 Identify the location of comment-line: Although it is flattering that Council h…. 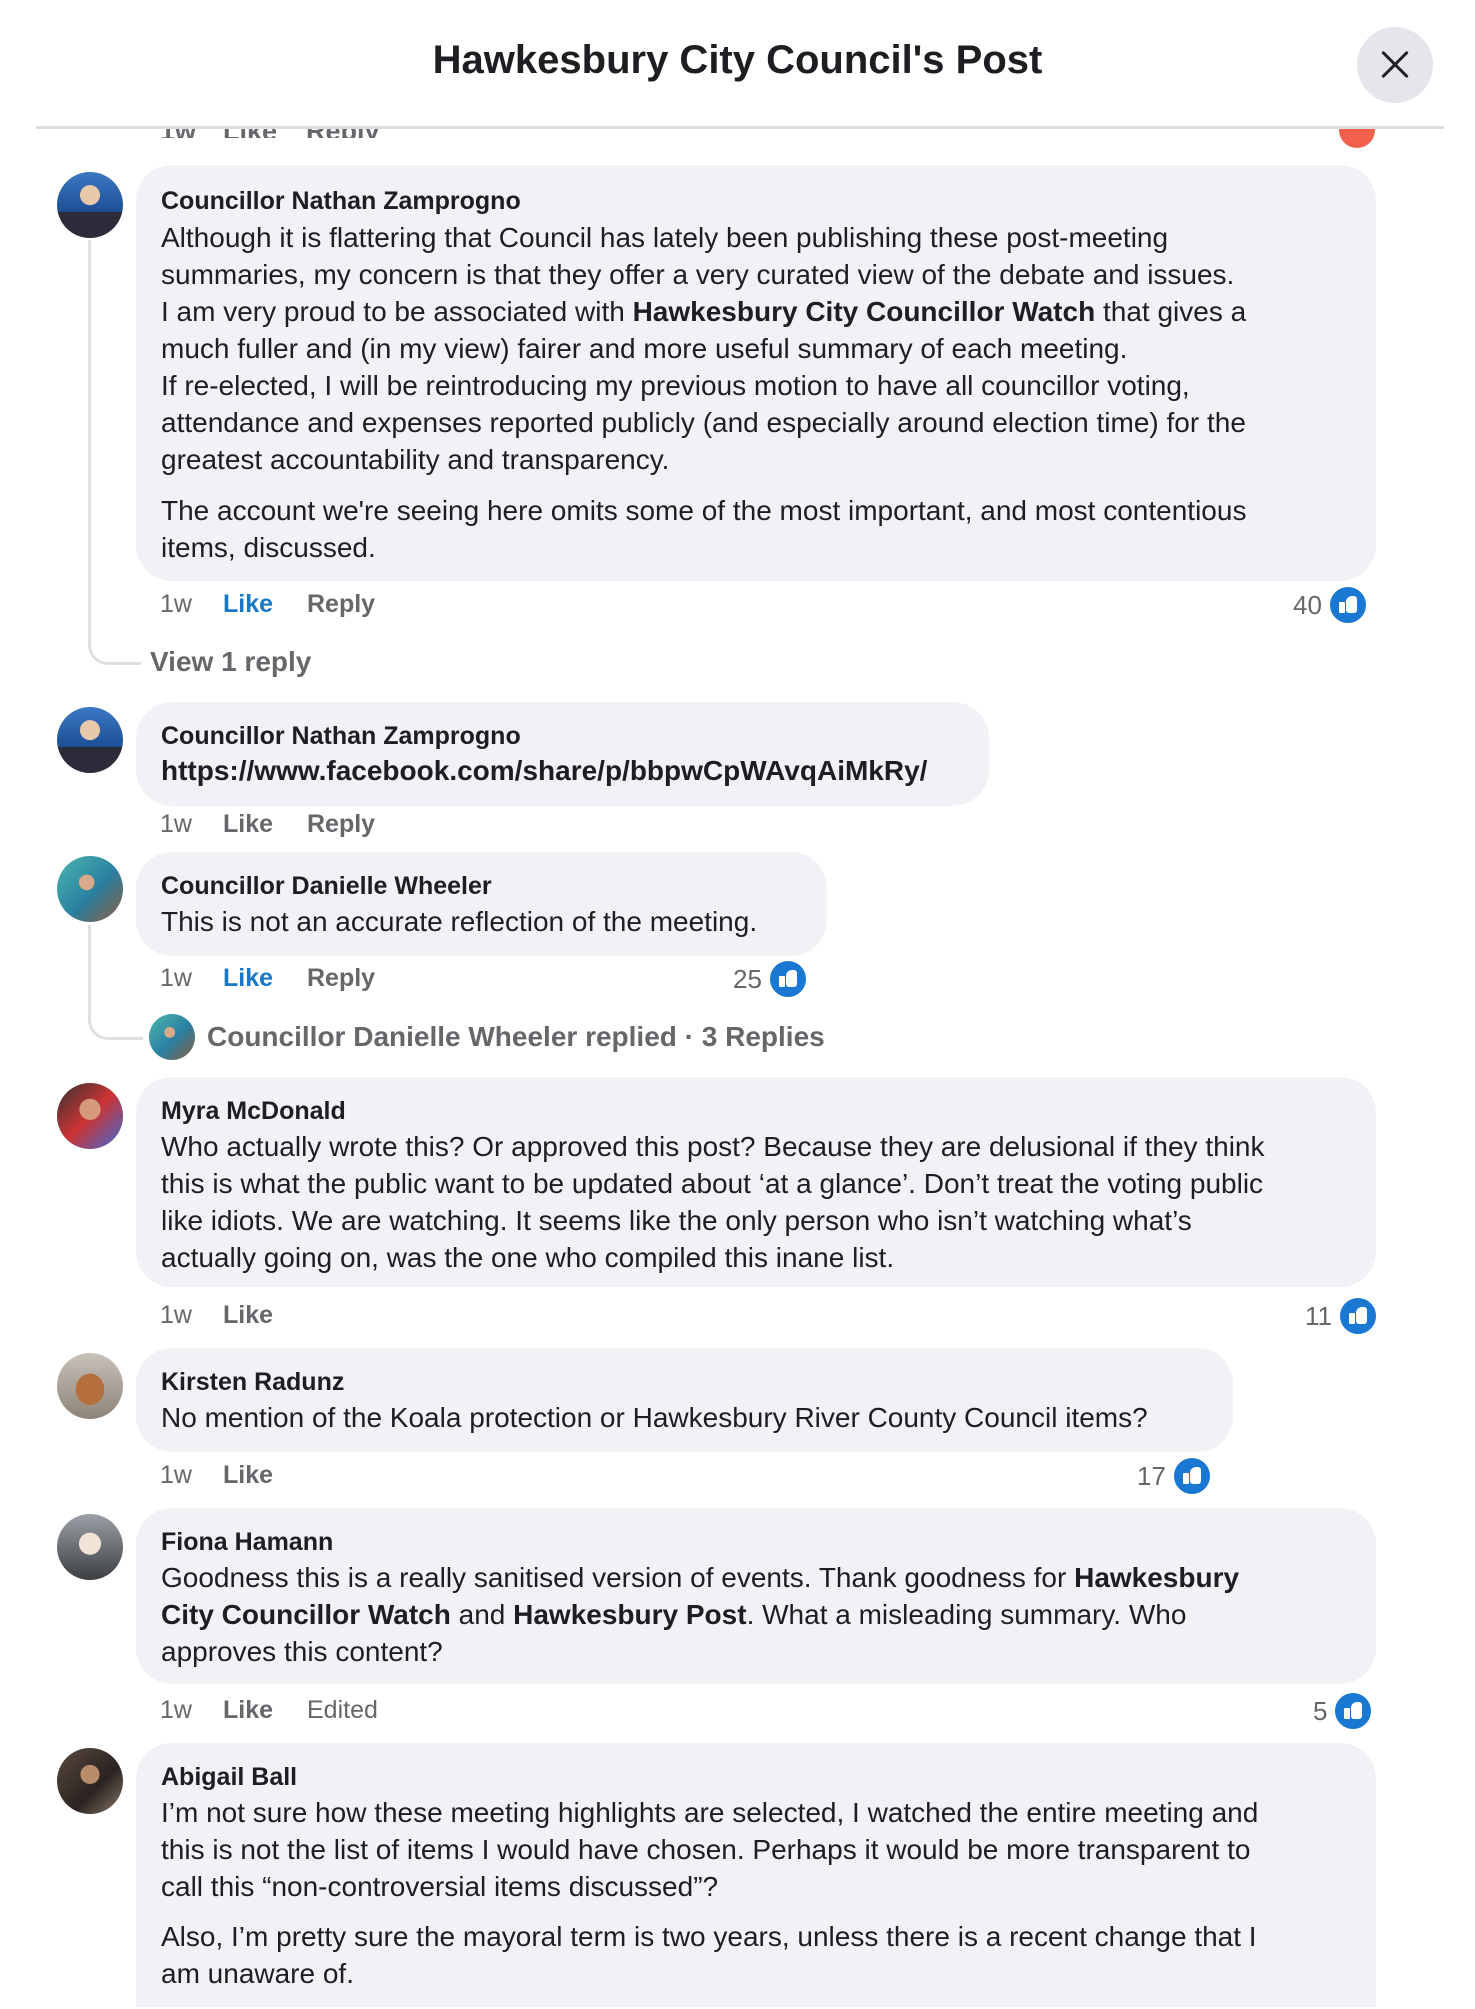
(665, 237).